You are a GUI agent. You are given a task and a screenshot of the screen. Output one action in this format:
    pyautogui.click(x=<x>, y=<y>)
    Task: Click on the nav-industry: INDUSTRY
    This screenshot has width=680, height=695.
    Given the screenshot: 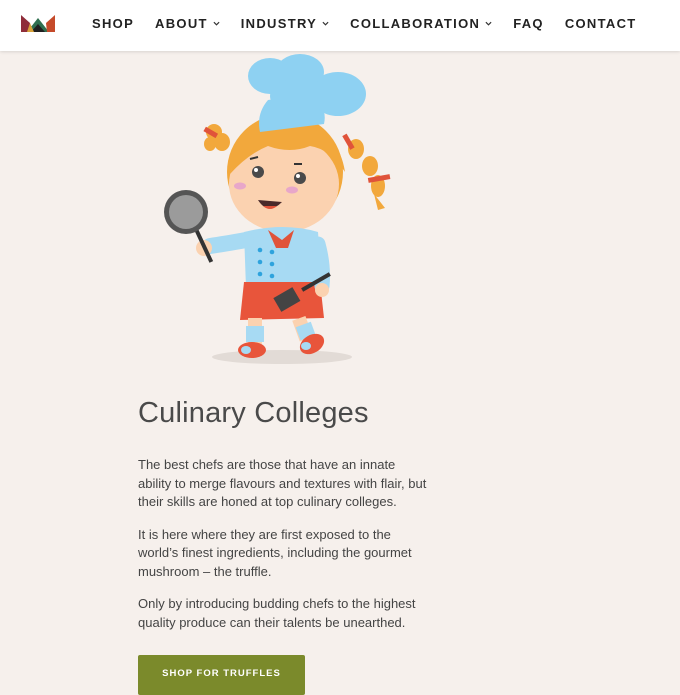 What is the action you would take?
    pyautogui.click(x=285, y=23)
    